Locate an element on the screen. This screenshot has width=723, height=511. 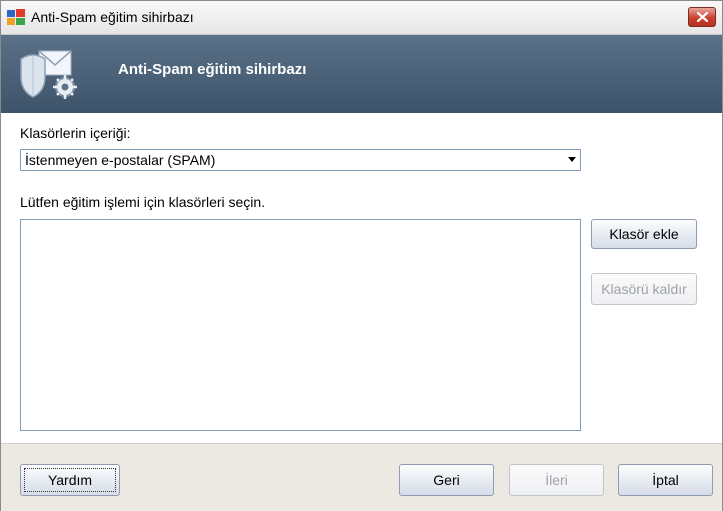
next-button: İleri is located at coordinates (556, 480).